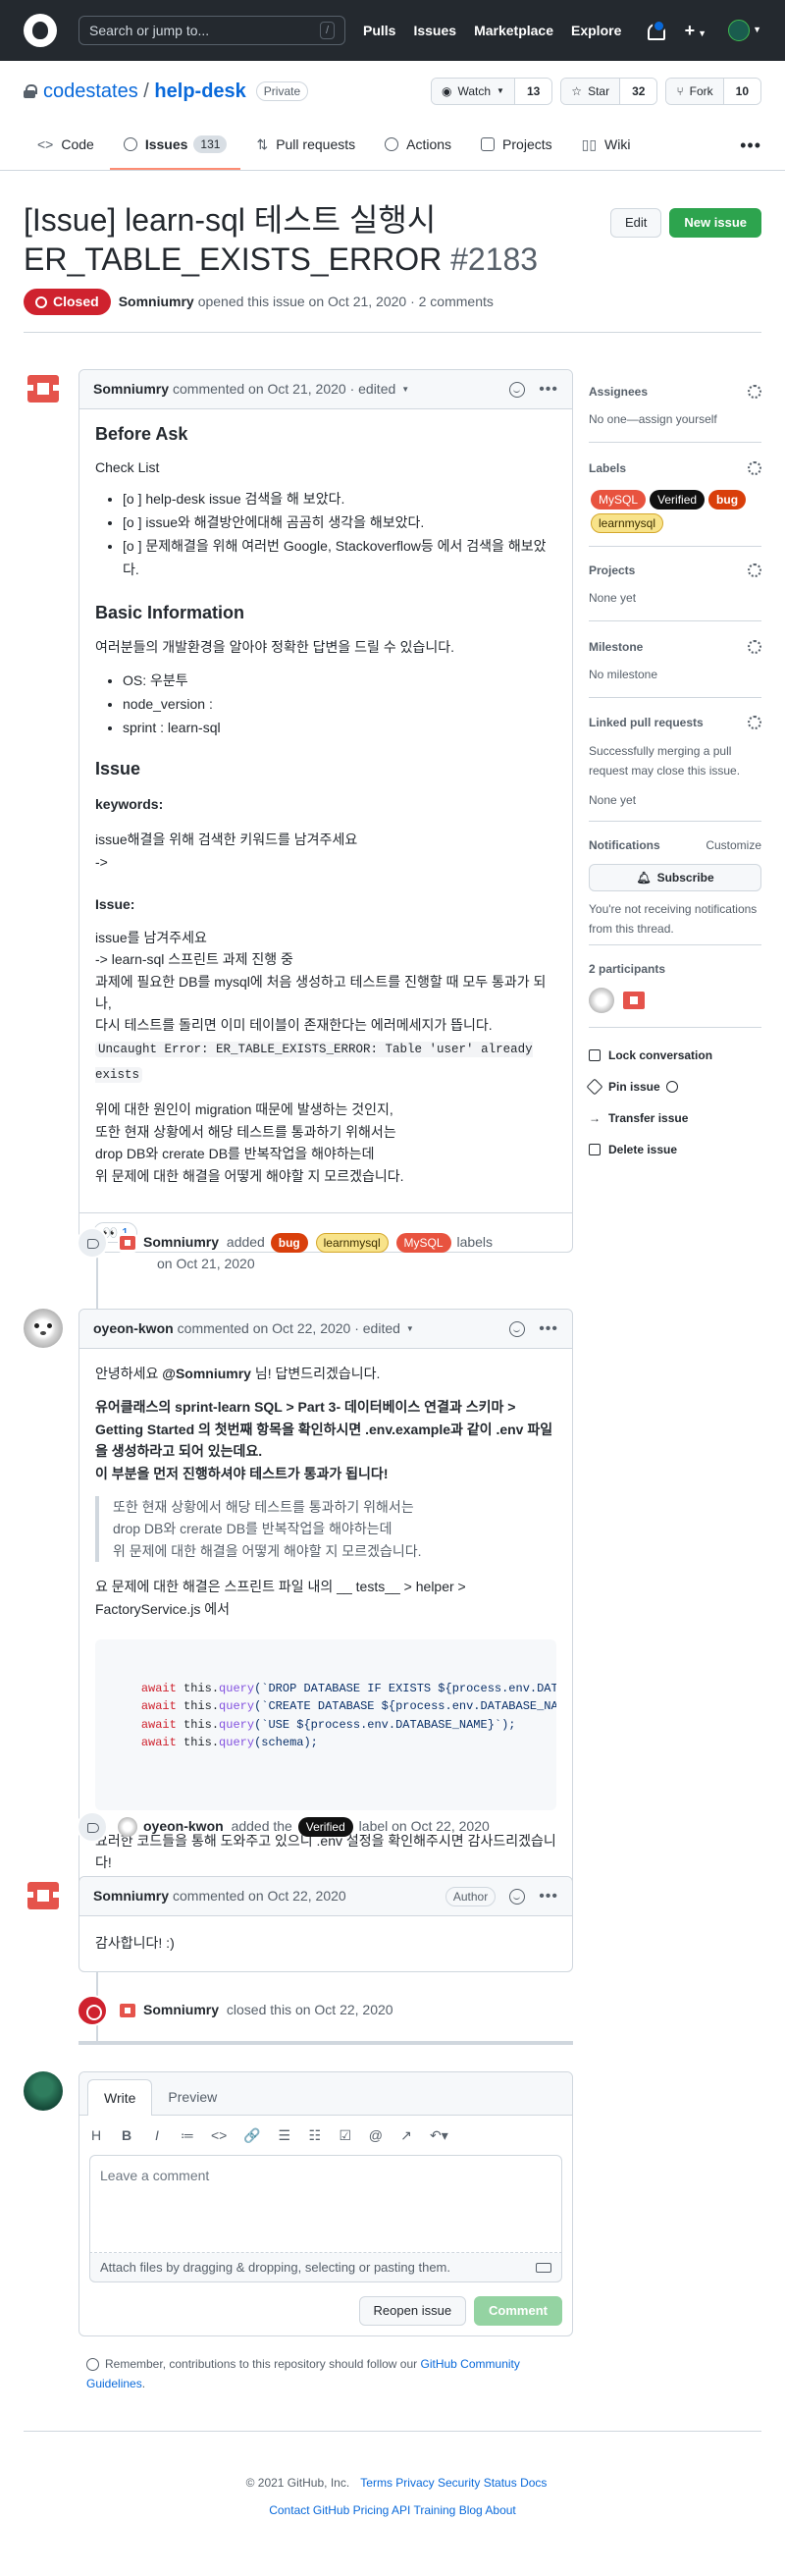  I want to click on comment-meta: commented on Oct 22, 2020 · edited, so click(289, 1328).